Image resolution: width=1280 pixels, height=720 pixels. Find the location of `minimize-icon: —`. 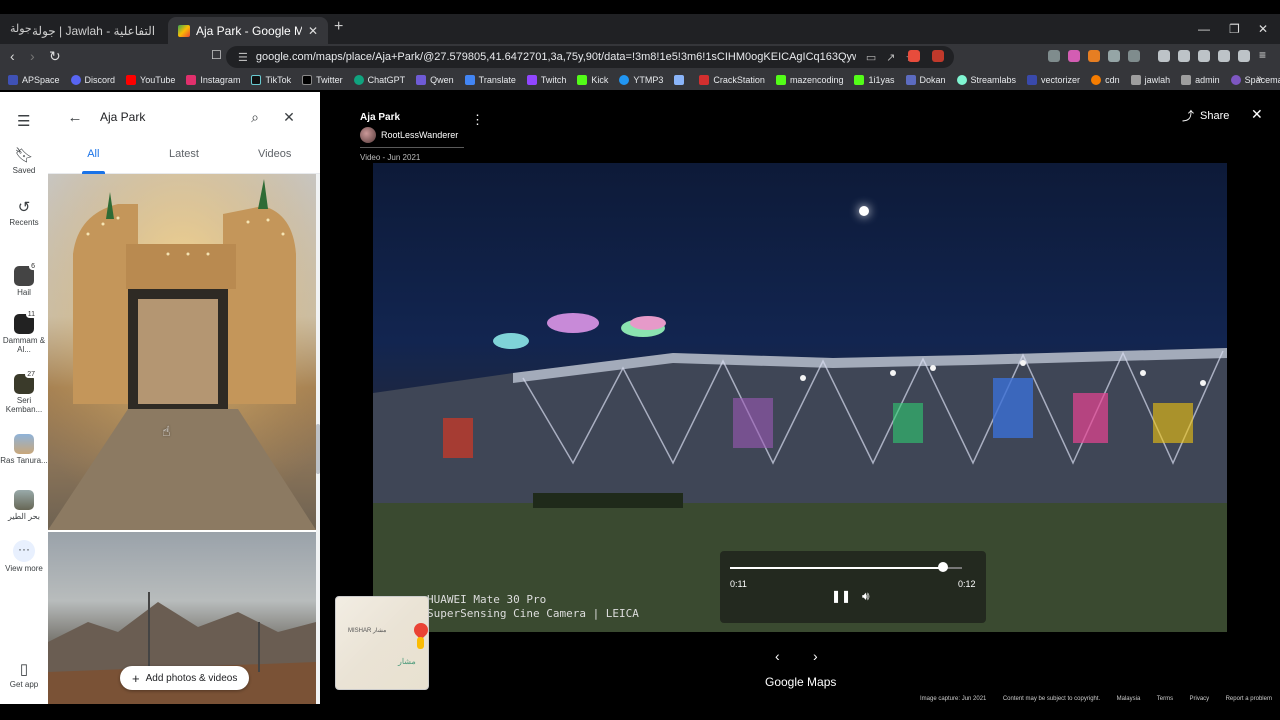

minimize-icon: — is located at coordinates (1204, 29).